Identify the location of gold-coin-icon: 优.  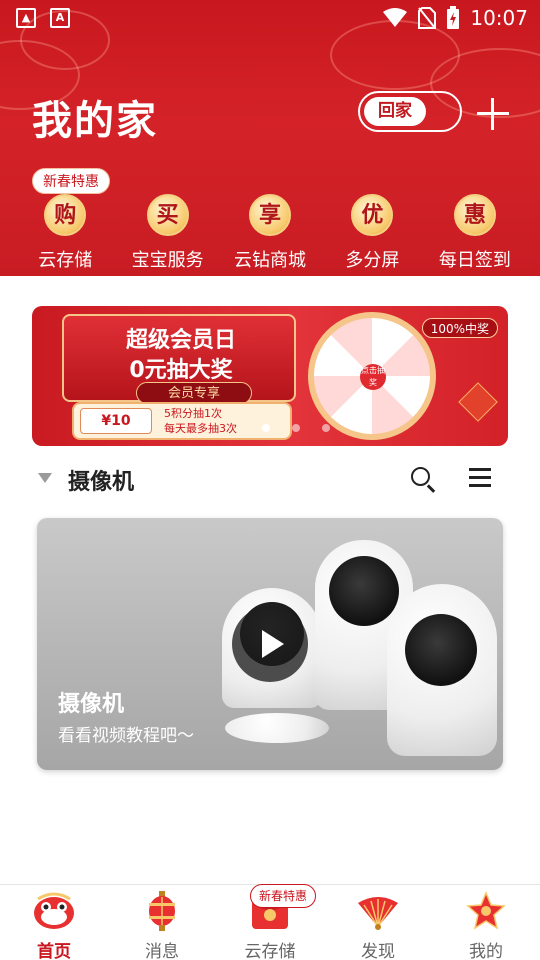
(372, 215).